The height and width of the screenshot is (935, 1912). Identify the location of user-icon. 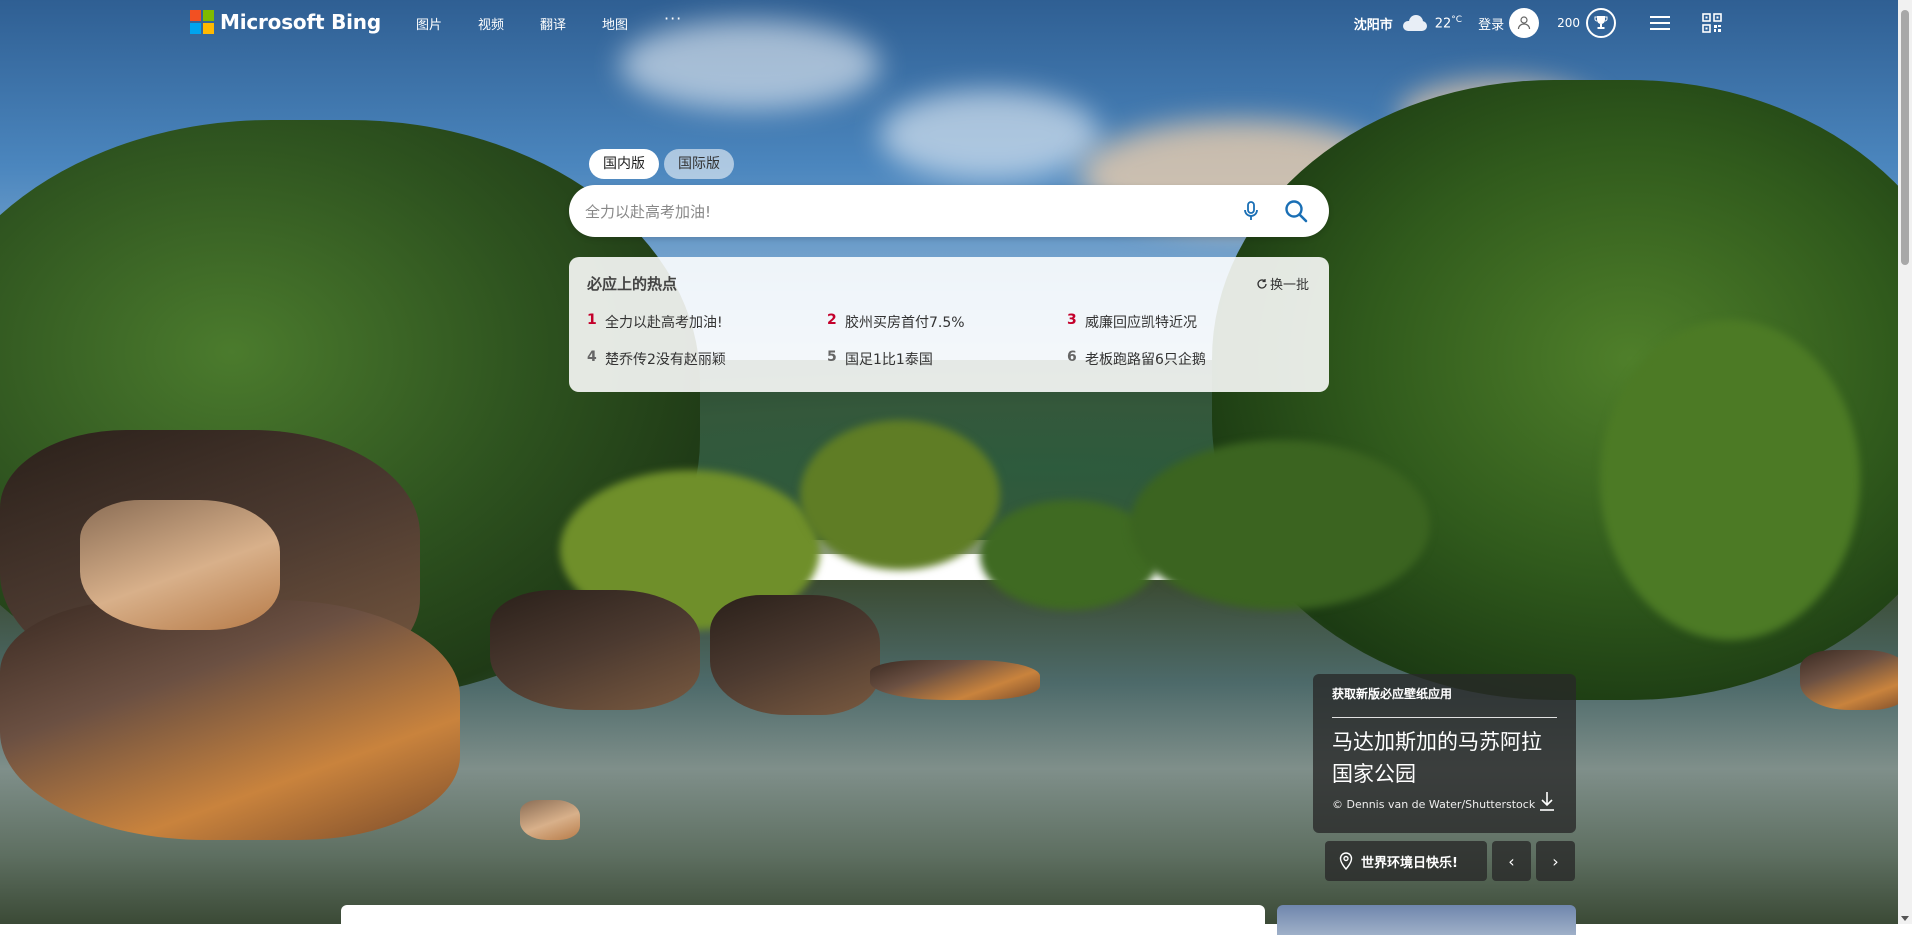
(1524, 23).